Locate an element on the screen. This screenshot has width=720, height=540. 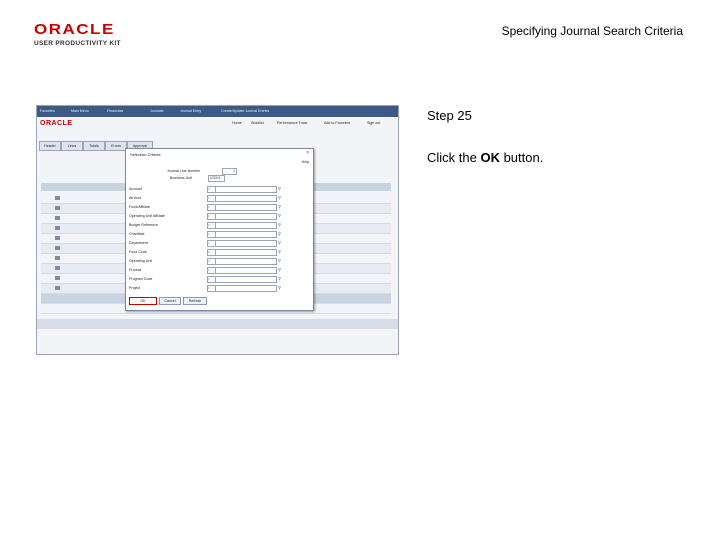
step-label: Step 25 is located at coordinates (449, 115).